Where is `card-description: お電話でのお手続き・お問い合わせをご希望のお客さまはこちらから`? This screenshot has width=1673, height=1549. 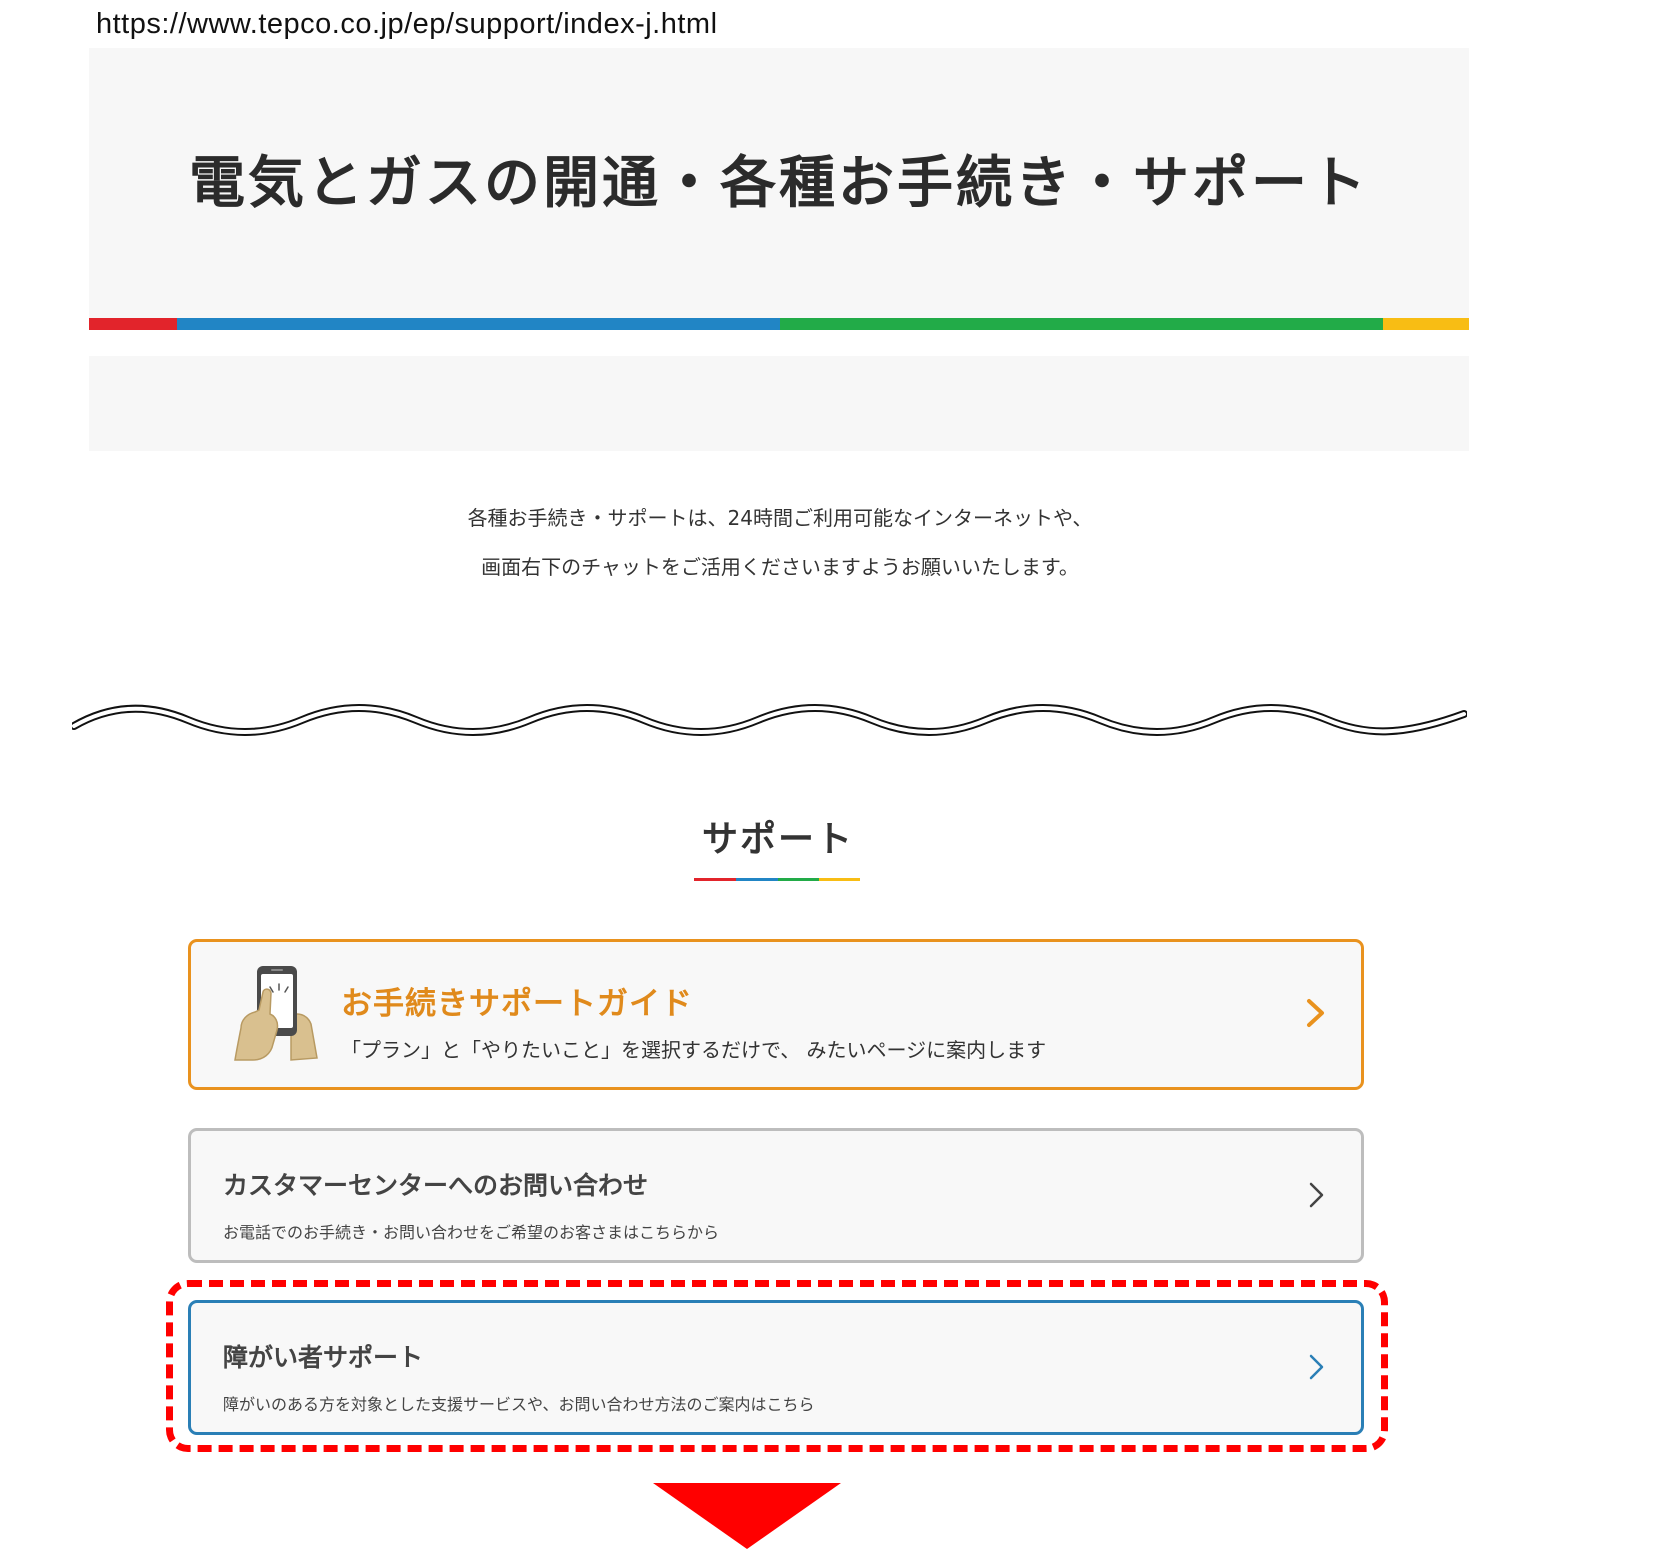
card-description: お電話でのお手続き・お問い合わせをご希望のお客さまはこちらから is located at coordinates (471, 1232).